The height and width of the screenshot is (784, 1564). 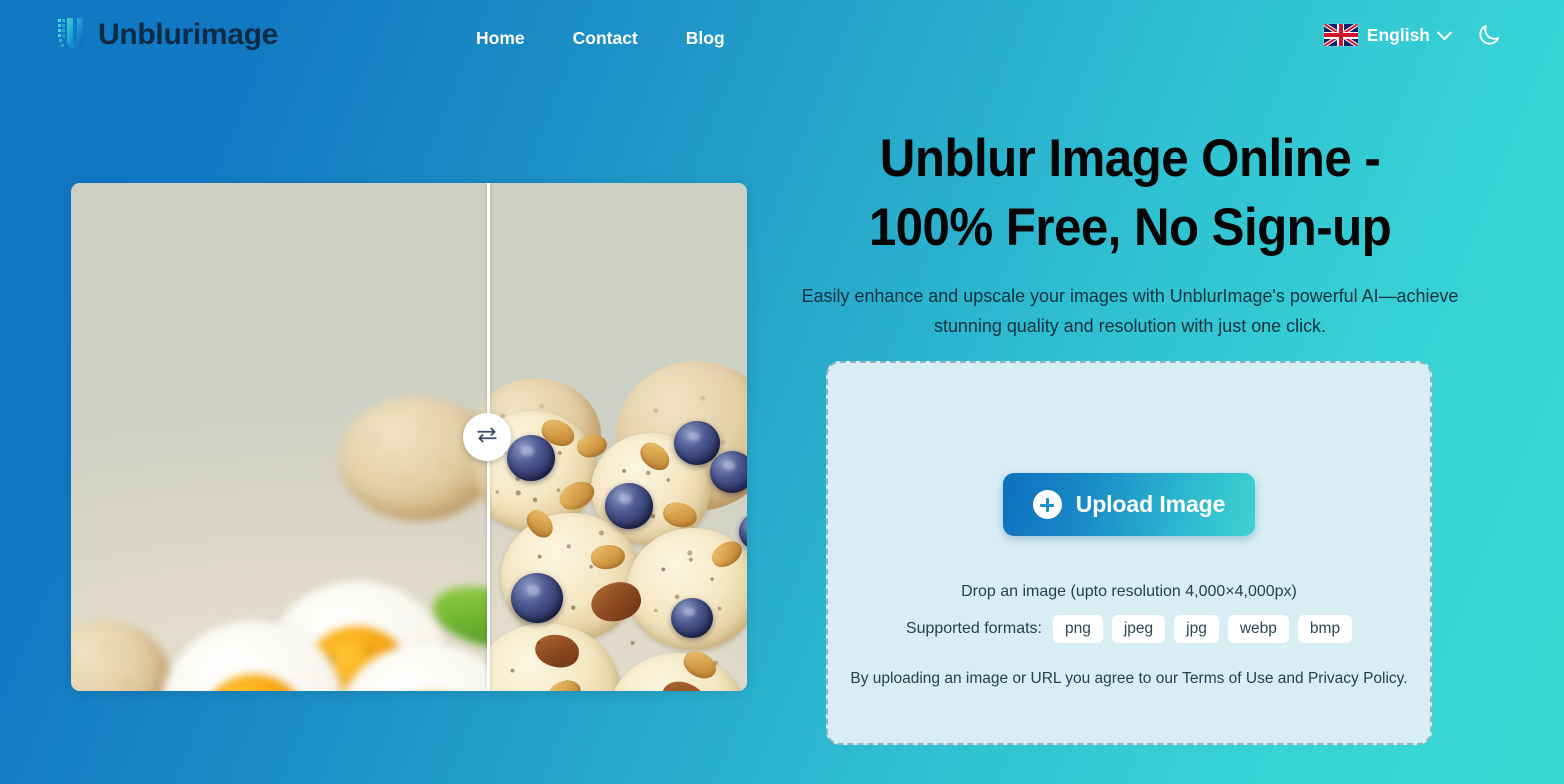 What do you see at coordinates (973, 628) in the screenshot?
I see `formats-label: Supported formats:` at bounding box center [973, 628].